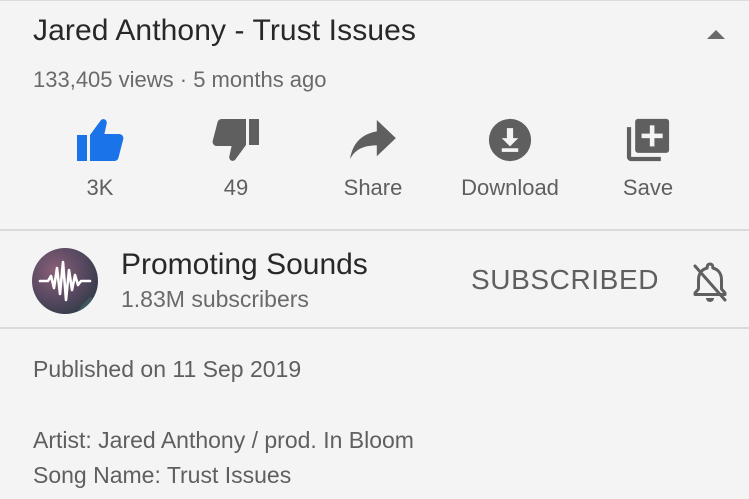 The image size is (749, 499). I want to click on subscribed-button: SUBSCRIBED, so click(565, 280).